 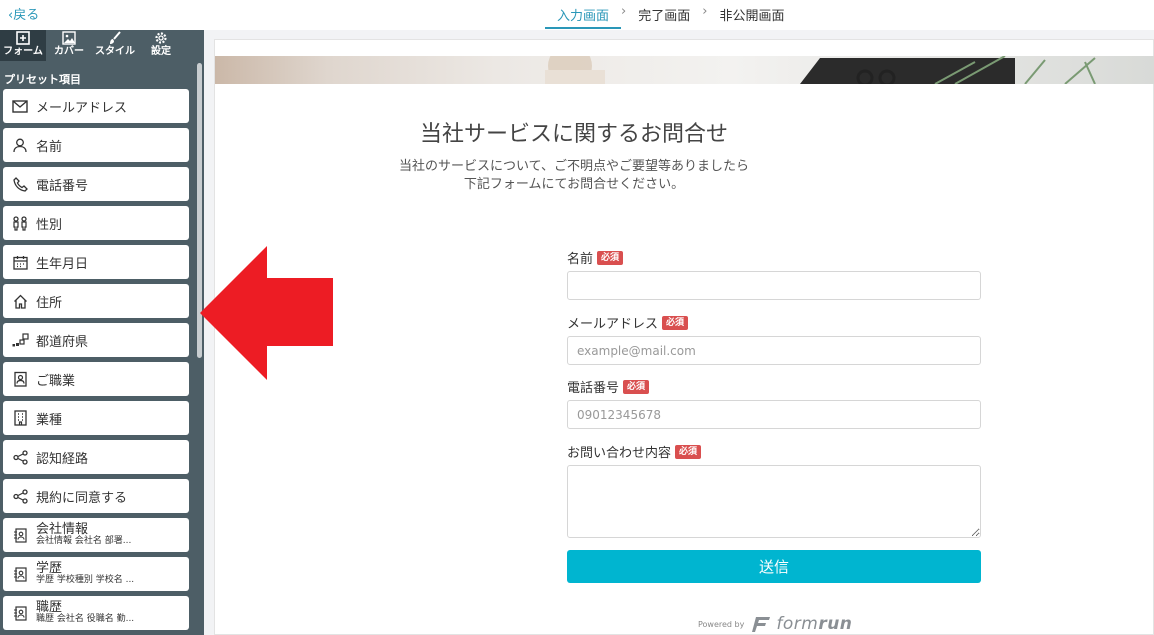 I want to click on home-icon, so click(x=20, y=301).